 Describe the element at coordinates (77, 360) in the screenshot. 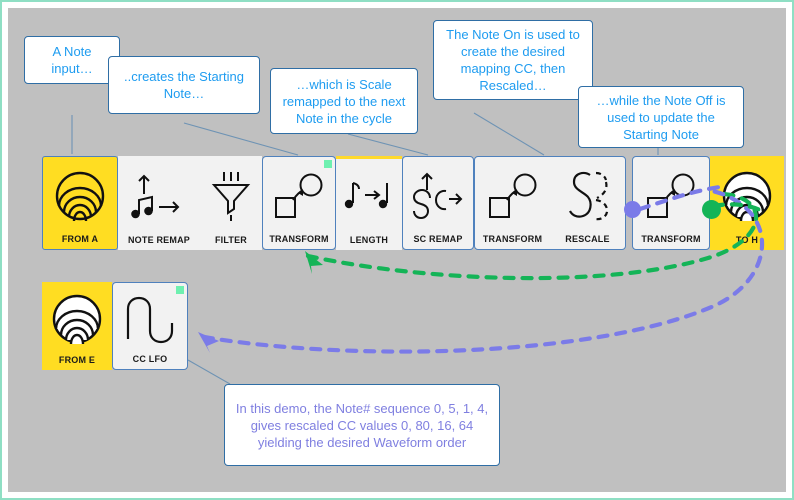

I see `device-tile-label: FROM E` at that location.